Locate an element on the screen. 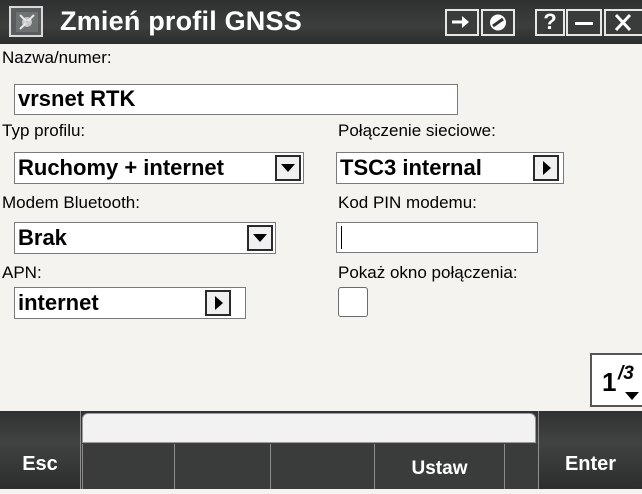 Image resolution: width=642 pixels, height=494 pixels. apn-label: APN: is located at coordinates (22, 272).